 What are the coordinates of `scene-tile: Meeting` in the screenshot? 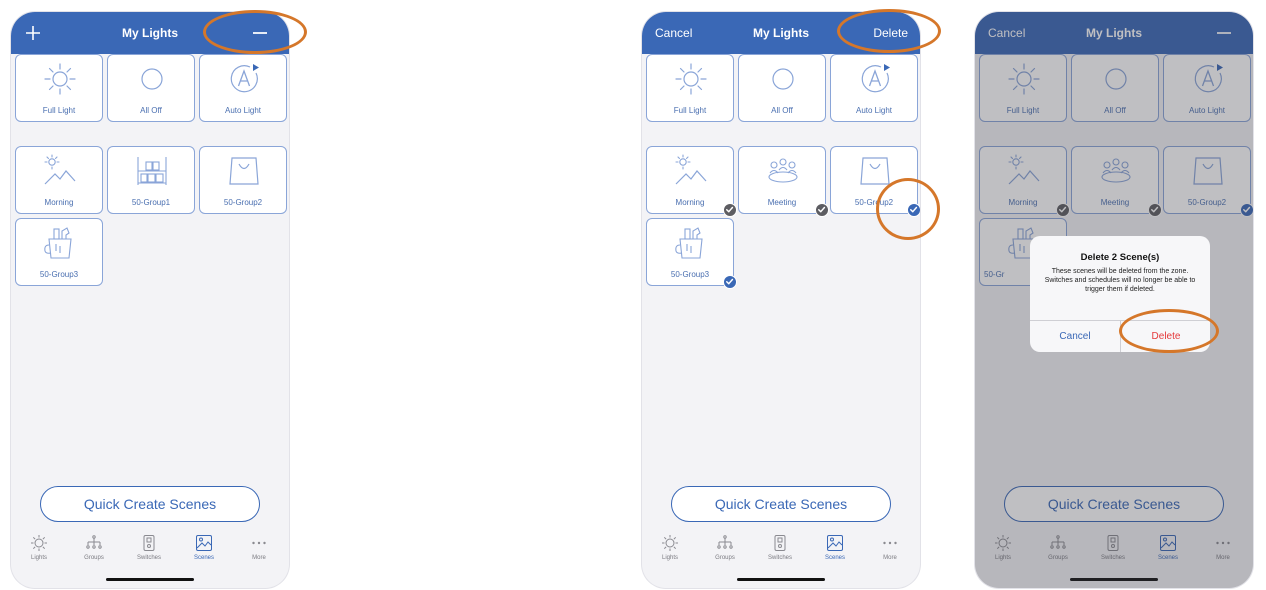 It's located at (783, 181).